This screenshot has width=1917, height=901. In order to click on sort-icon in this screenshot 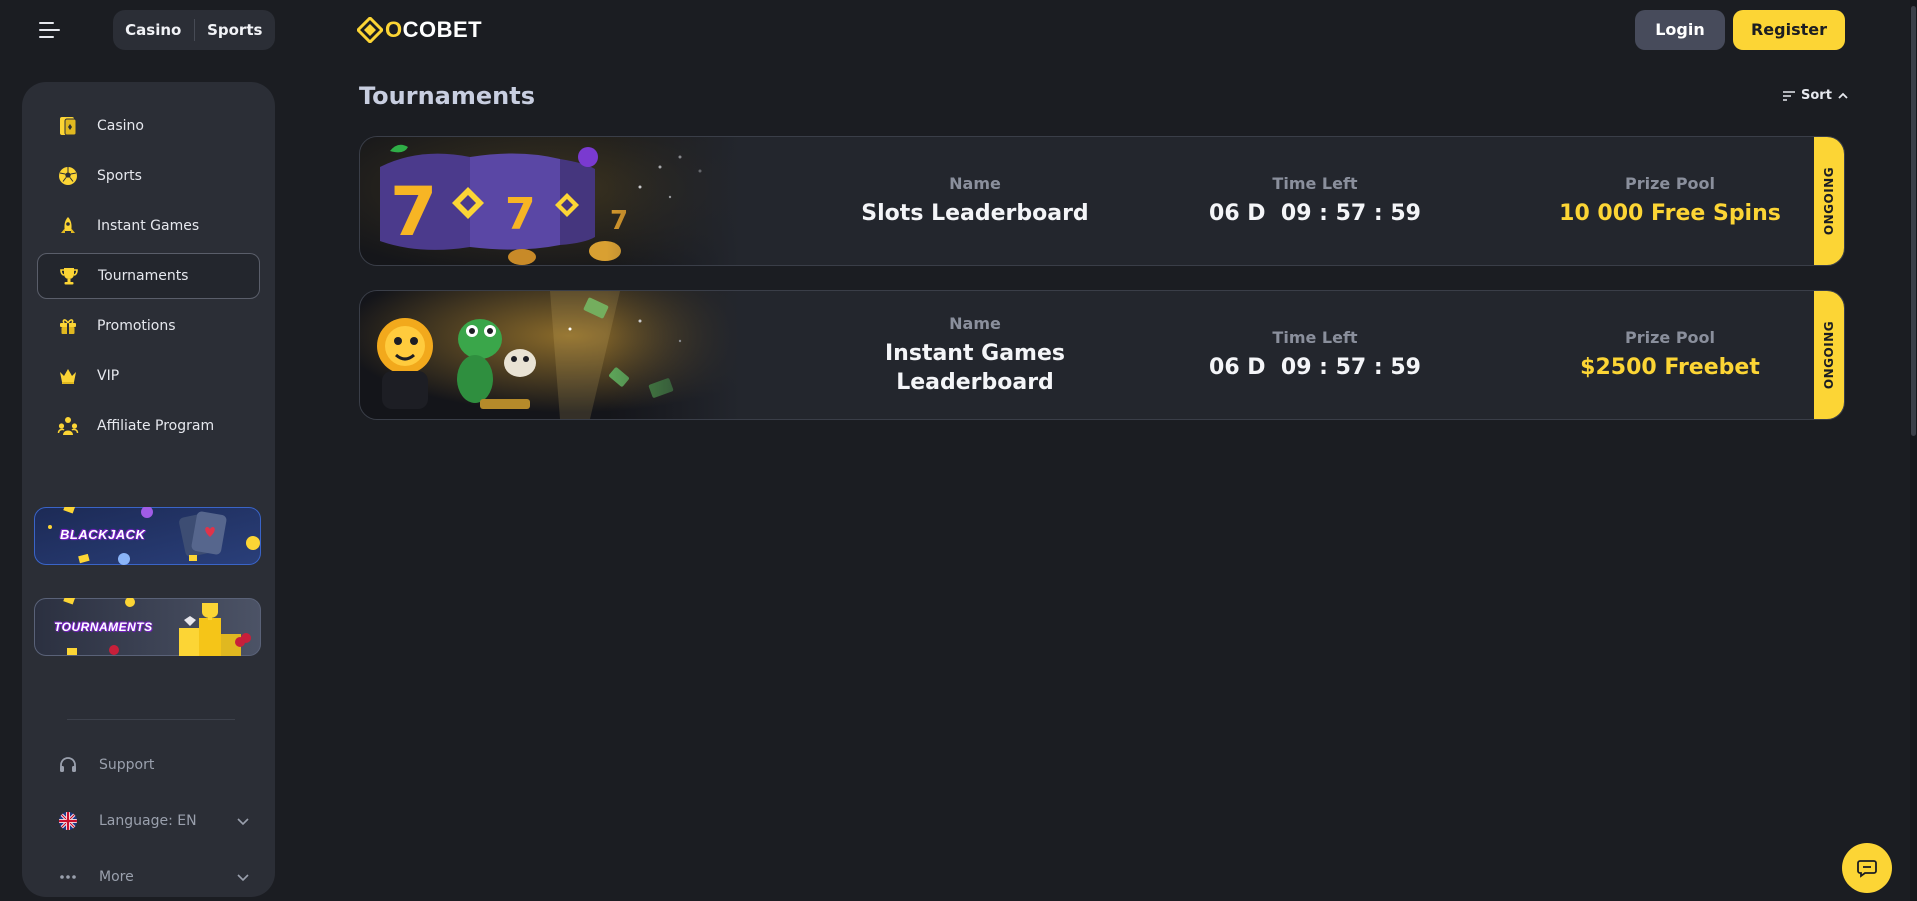, I will do `click(1789, 95)`.